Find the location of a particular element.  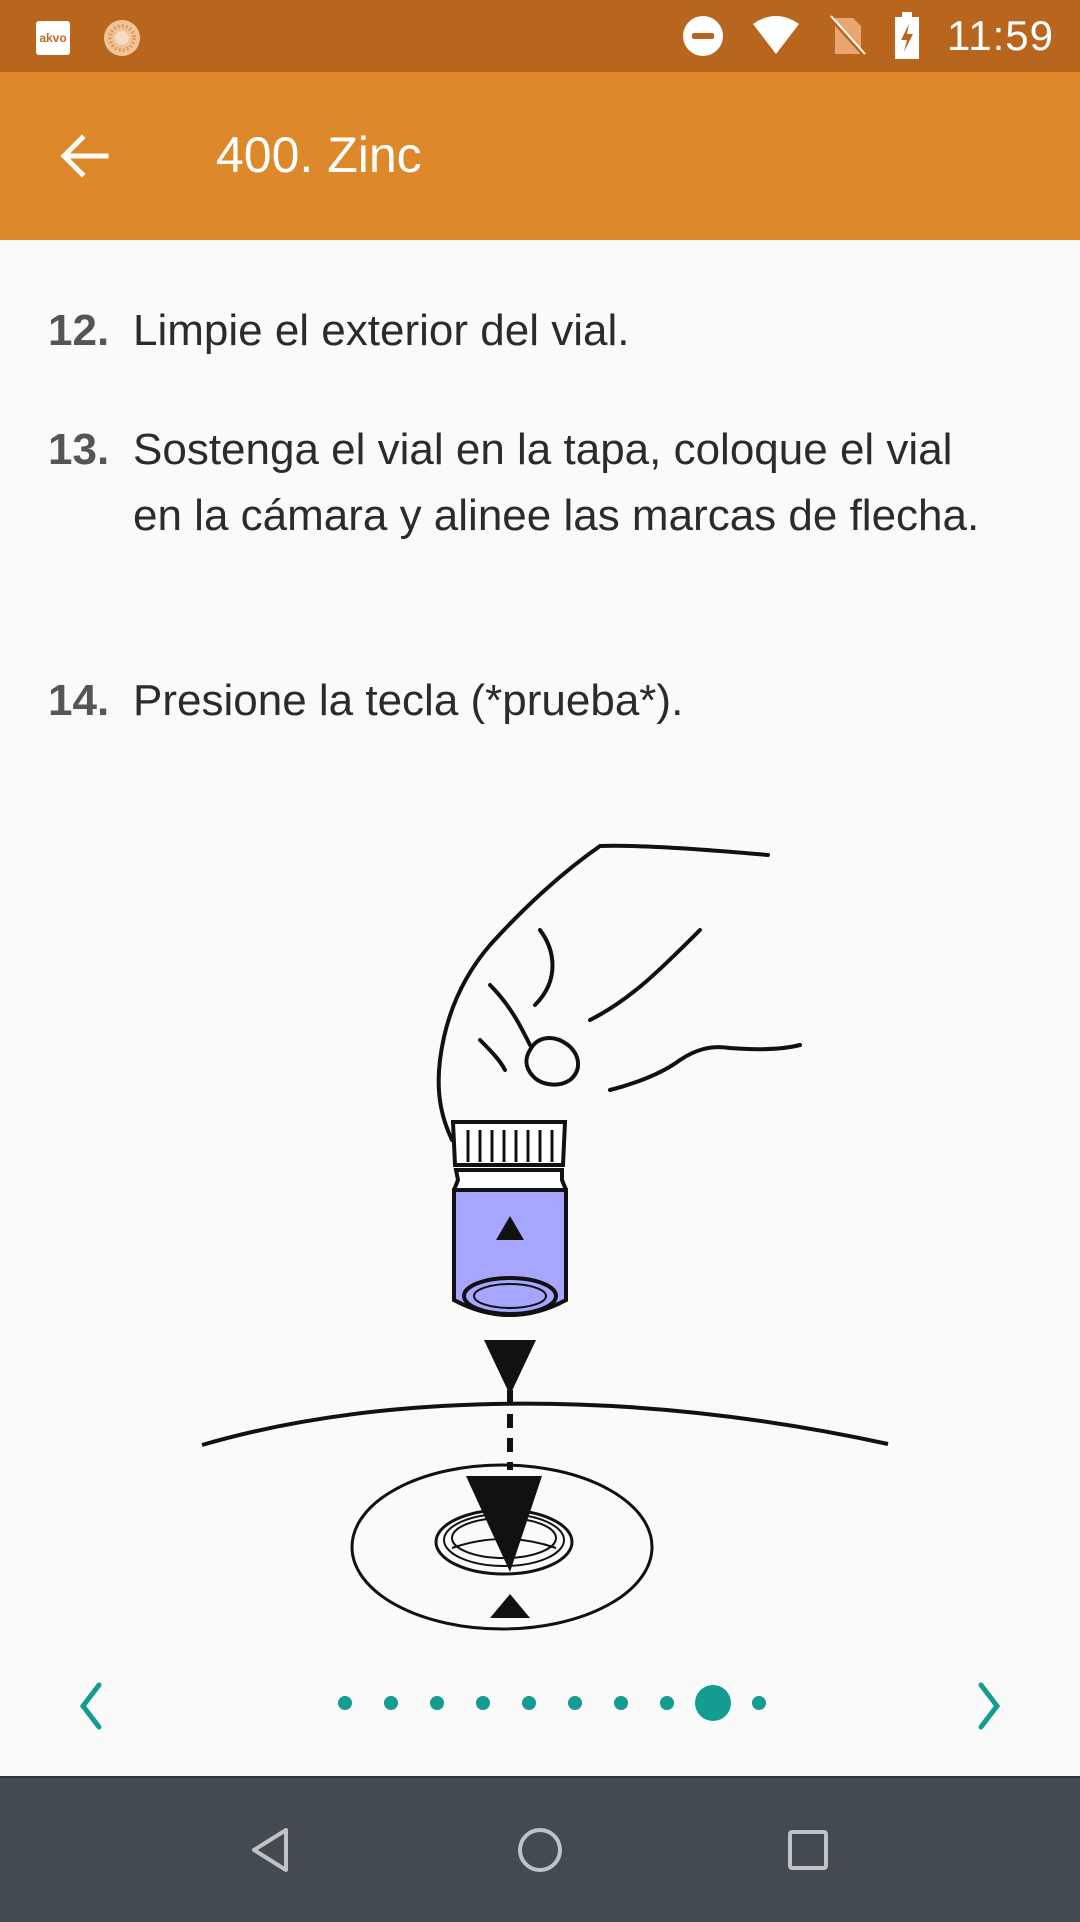

home-circle-icon is located at coordinates (540, 1850).